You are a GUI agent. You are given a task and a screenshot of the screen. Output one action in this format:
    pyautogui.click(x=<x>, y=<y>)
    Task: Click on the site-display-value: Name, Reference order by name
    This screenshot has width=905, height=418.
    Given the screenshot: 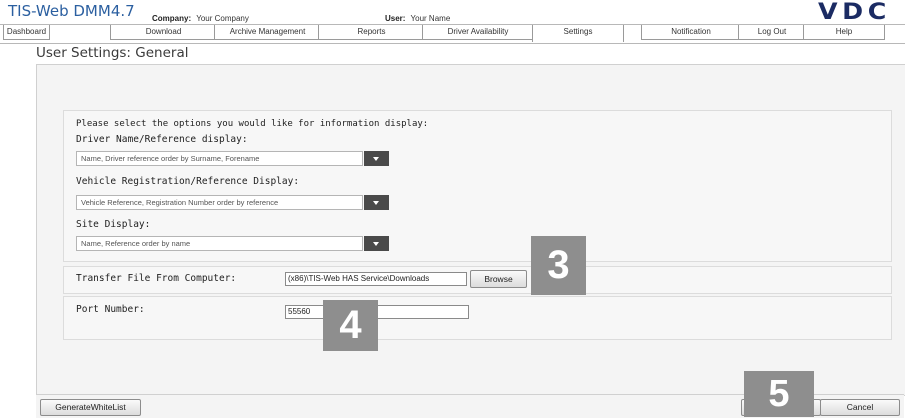 What is the action you would take?
    pyautogui.click(x=136, y=243)
    